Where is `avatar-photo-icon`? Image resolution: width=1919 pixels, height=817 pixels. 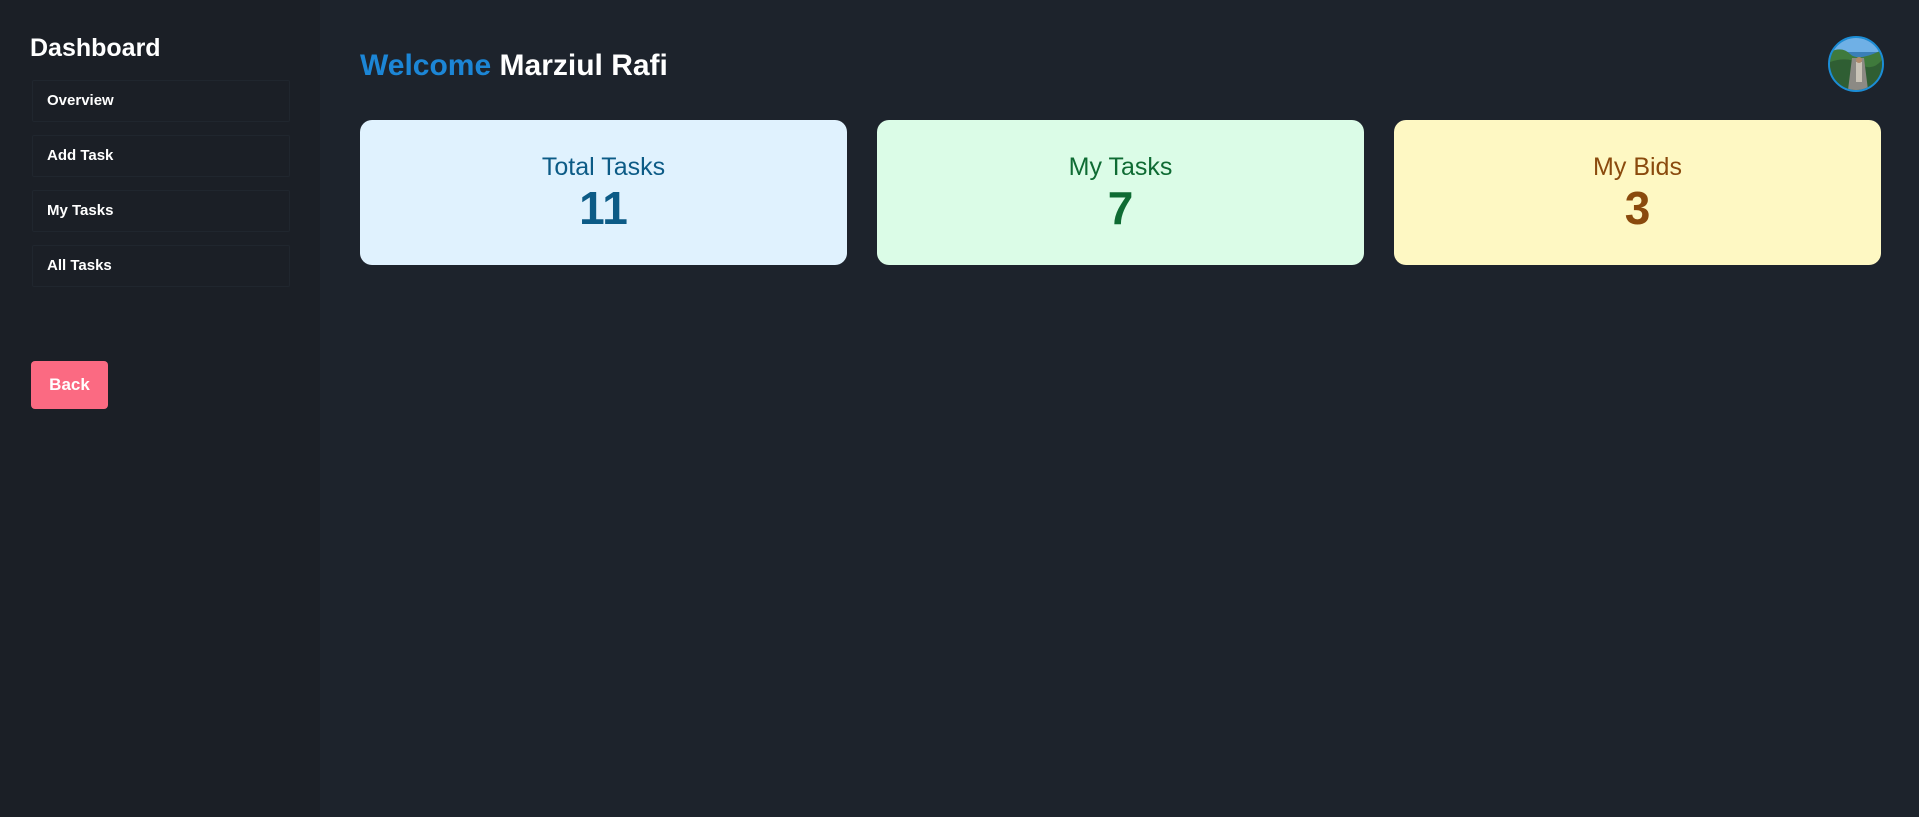 avatar-photo-icon is located at coordinates (1856, 64).